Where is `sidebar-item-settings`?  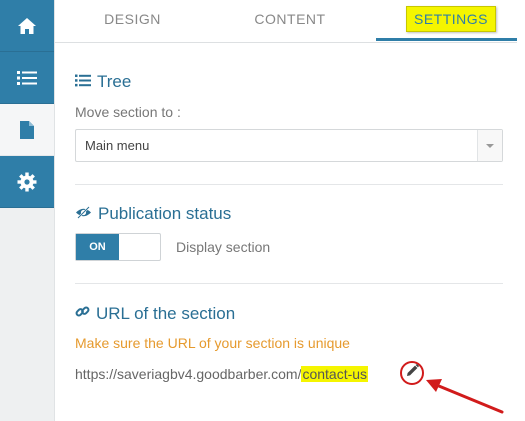 sidebar-item-settings is located at coordinates (27, 182).